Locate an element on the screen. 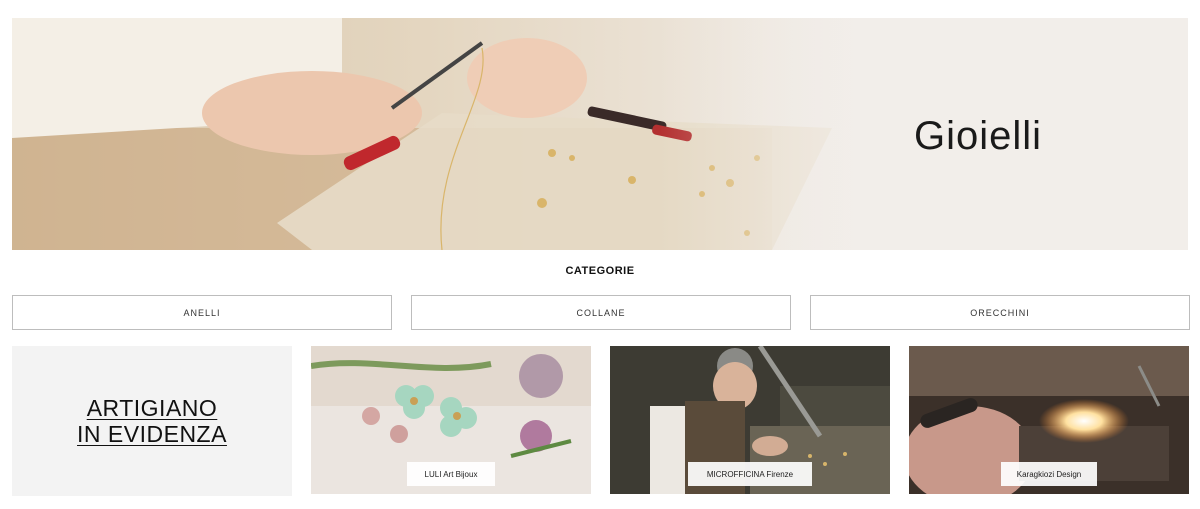 This screenshot has width=1200, height=509. artisan-label: LULI Art Bijoux is located at coordinates (451, 474).